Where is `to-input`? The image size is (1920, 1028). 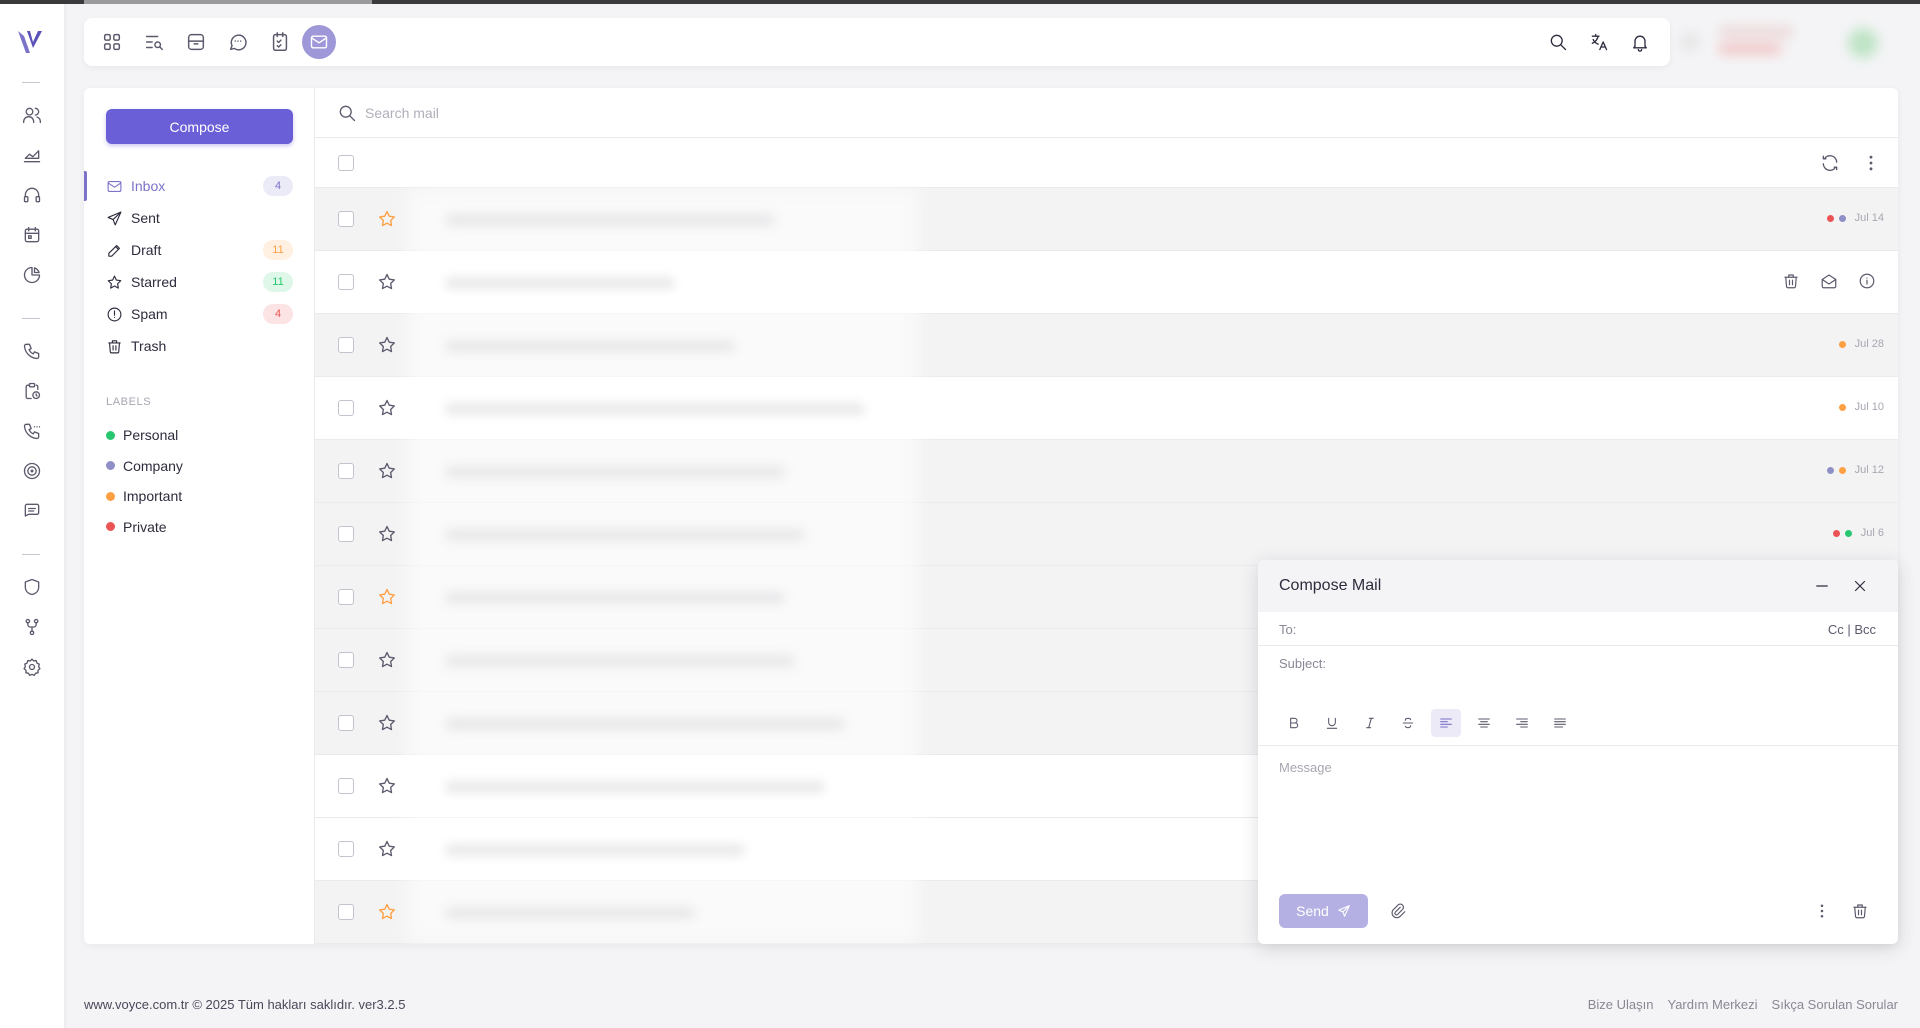
to-input is located at coordinates (1558, 629).